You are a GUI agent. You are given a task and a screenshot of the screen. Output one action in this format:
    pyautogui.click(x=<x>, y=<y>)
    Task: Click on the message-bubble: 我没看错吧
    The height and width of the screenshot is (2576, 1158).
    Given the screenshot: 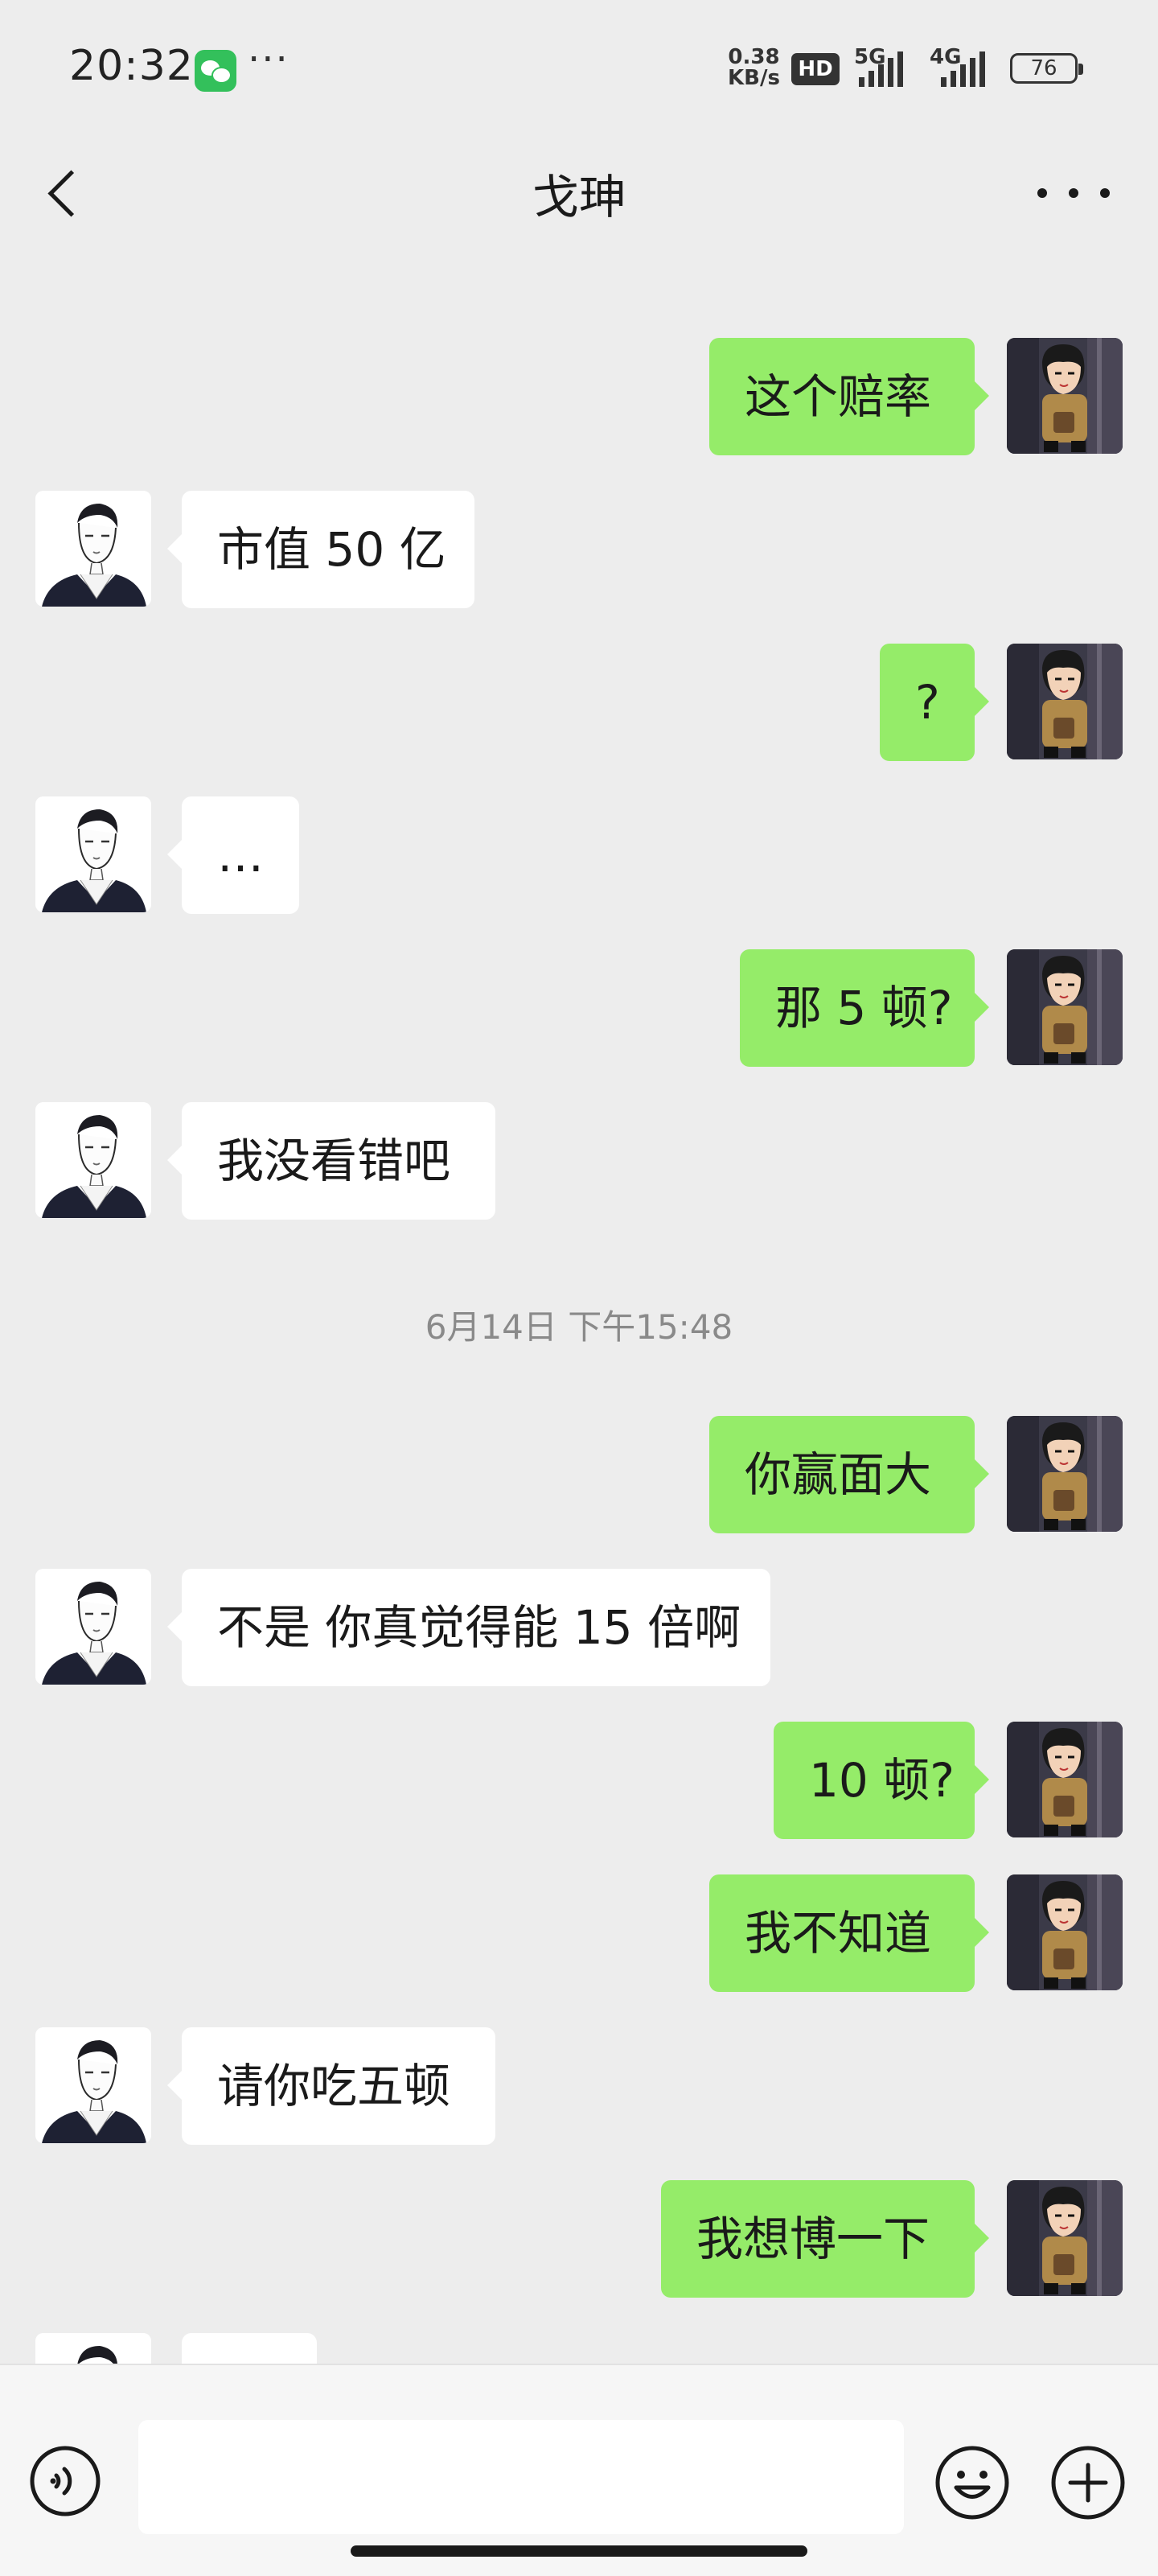 What is the action you would take?
    pyautogui.click(x=331, y=1161)
    